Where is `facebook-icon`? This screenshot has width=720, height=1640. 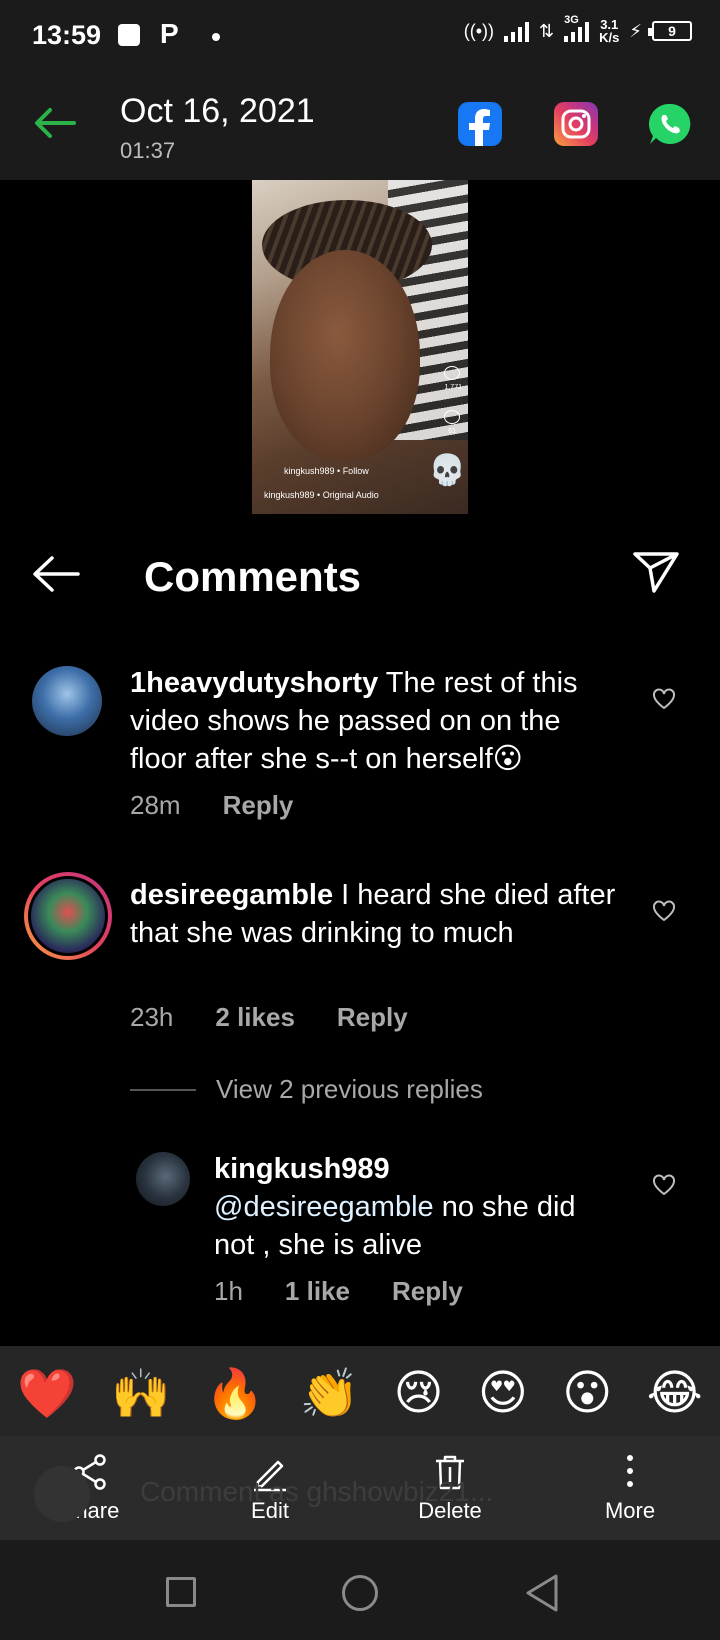 facebook-icon is located at coordinates (480, 124).